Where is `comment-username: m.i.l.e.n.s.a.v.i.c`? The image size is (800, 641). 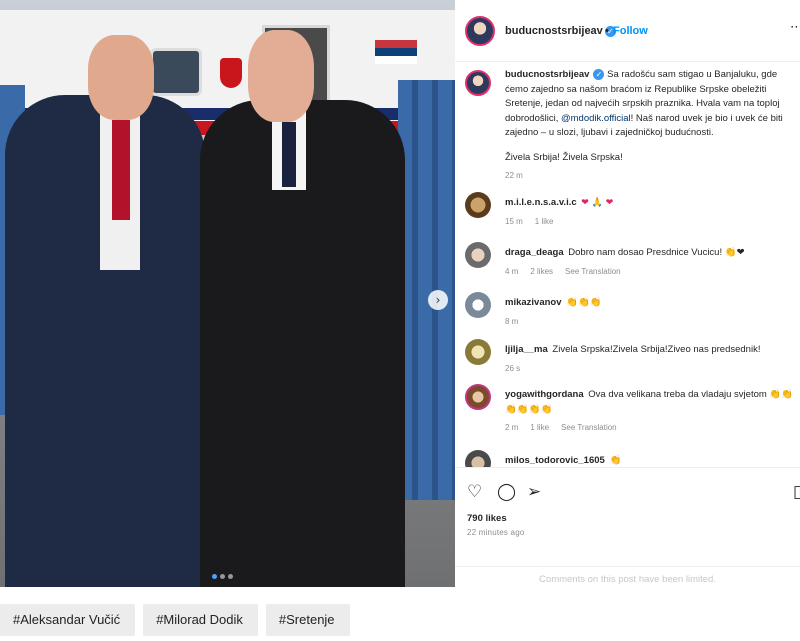 comment-username: m.i.l.e.n.s.a.v.i.c is located at coordinates (541, 202).